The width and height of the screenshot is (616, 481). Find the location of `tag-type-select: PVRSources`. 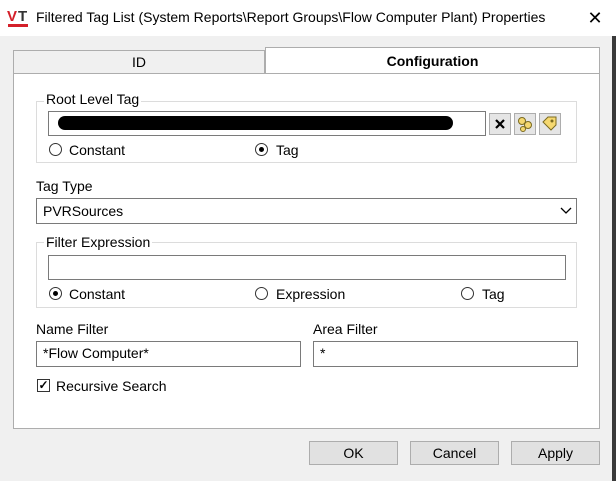

tag-type-select: PVRSources is located at coordinates (306, 211).